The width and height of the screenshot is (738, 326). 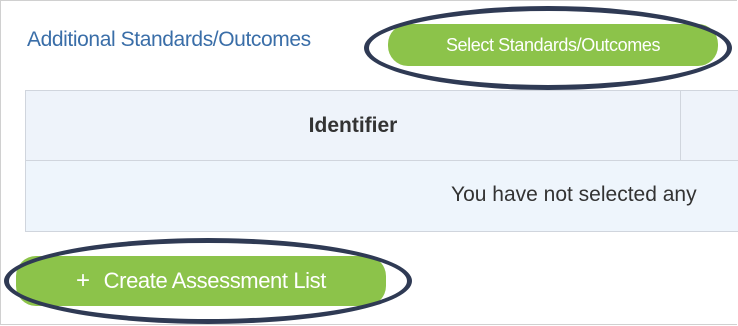 I want to click on create-assessment-list-label: Create Assessment List, so click(x=215, y=280).